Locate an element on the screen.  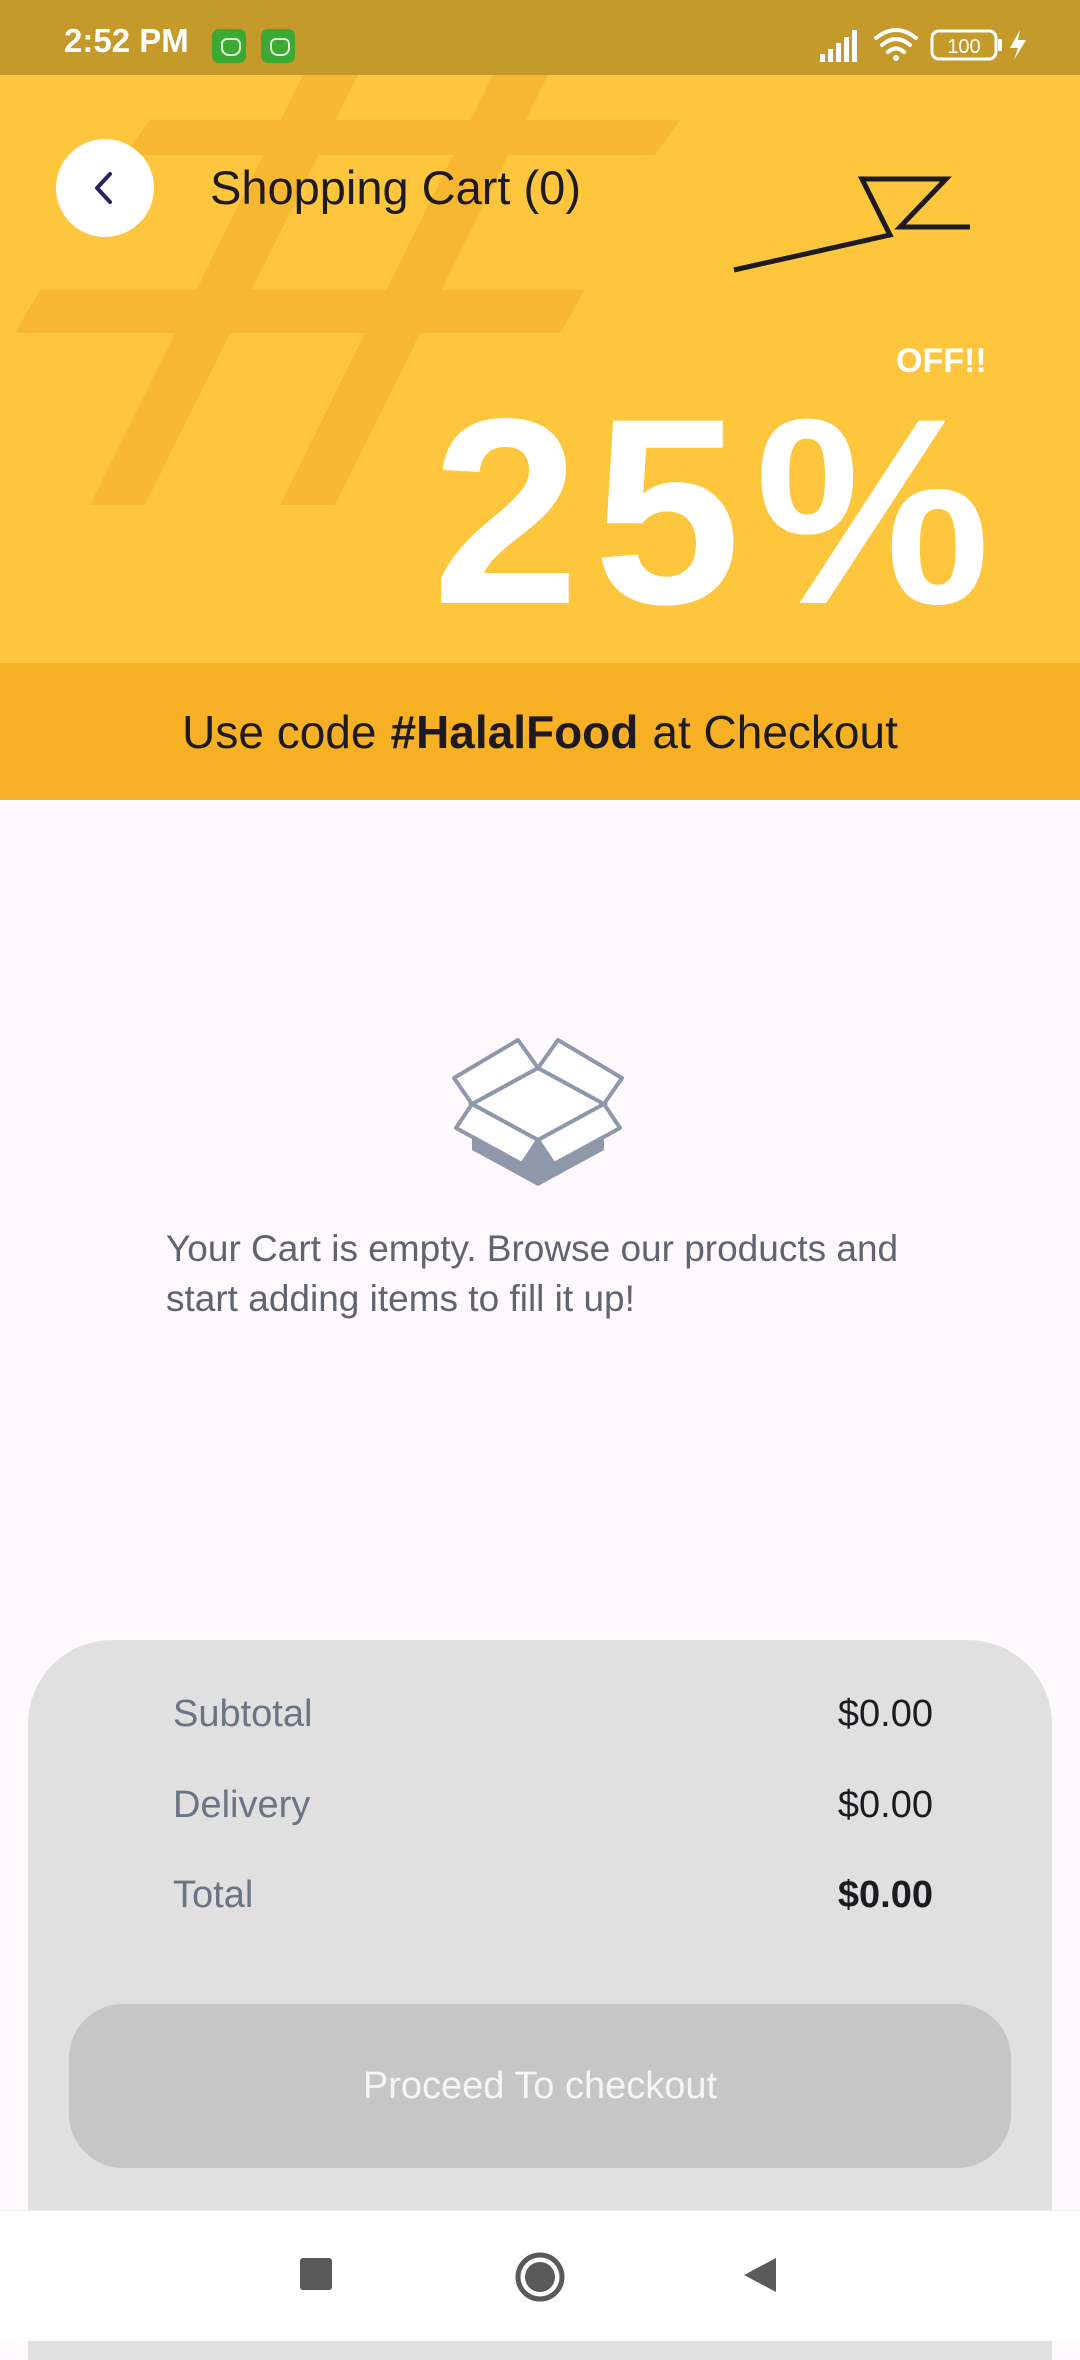
delivery-row: Delivery $0.00 is located at coordinates (553, 1814).